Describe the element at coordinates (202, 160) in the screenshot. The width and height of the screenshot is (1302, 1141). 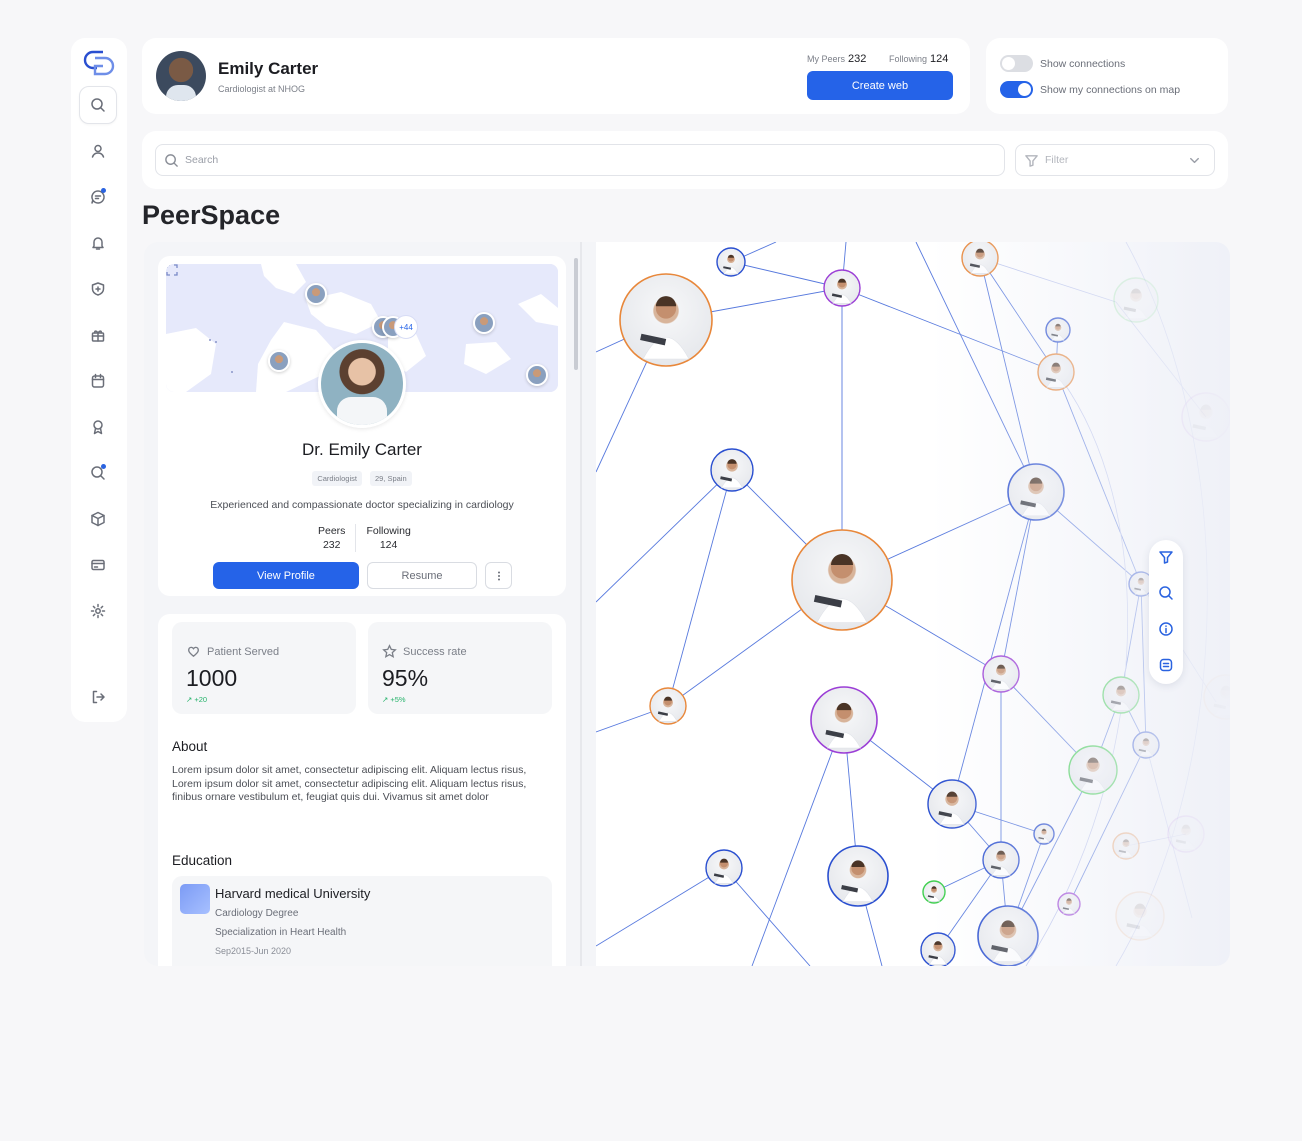
I see `search-placeholder: Search` at that location.